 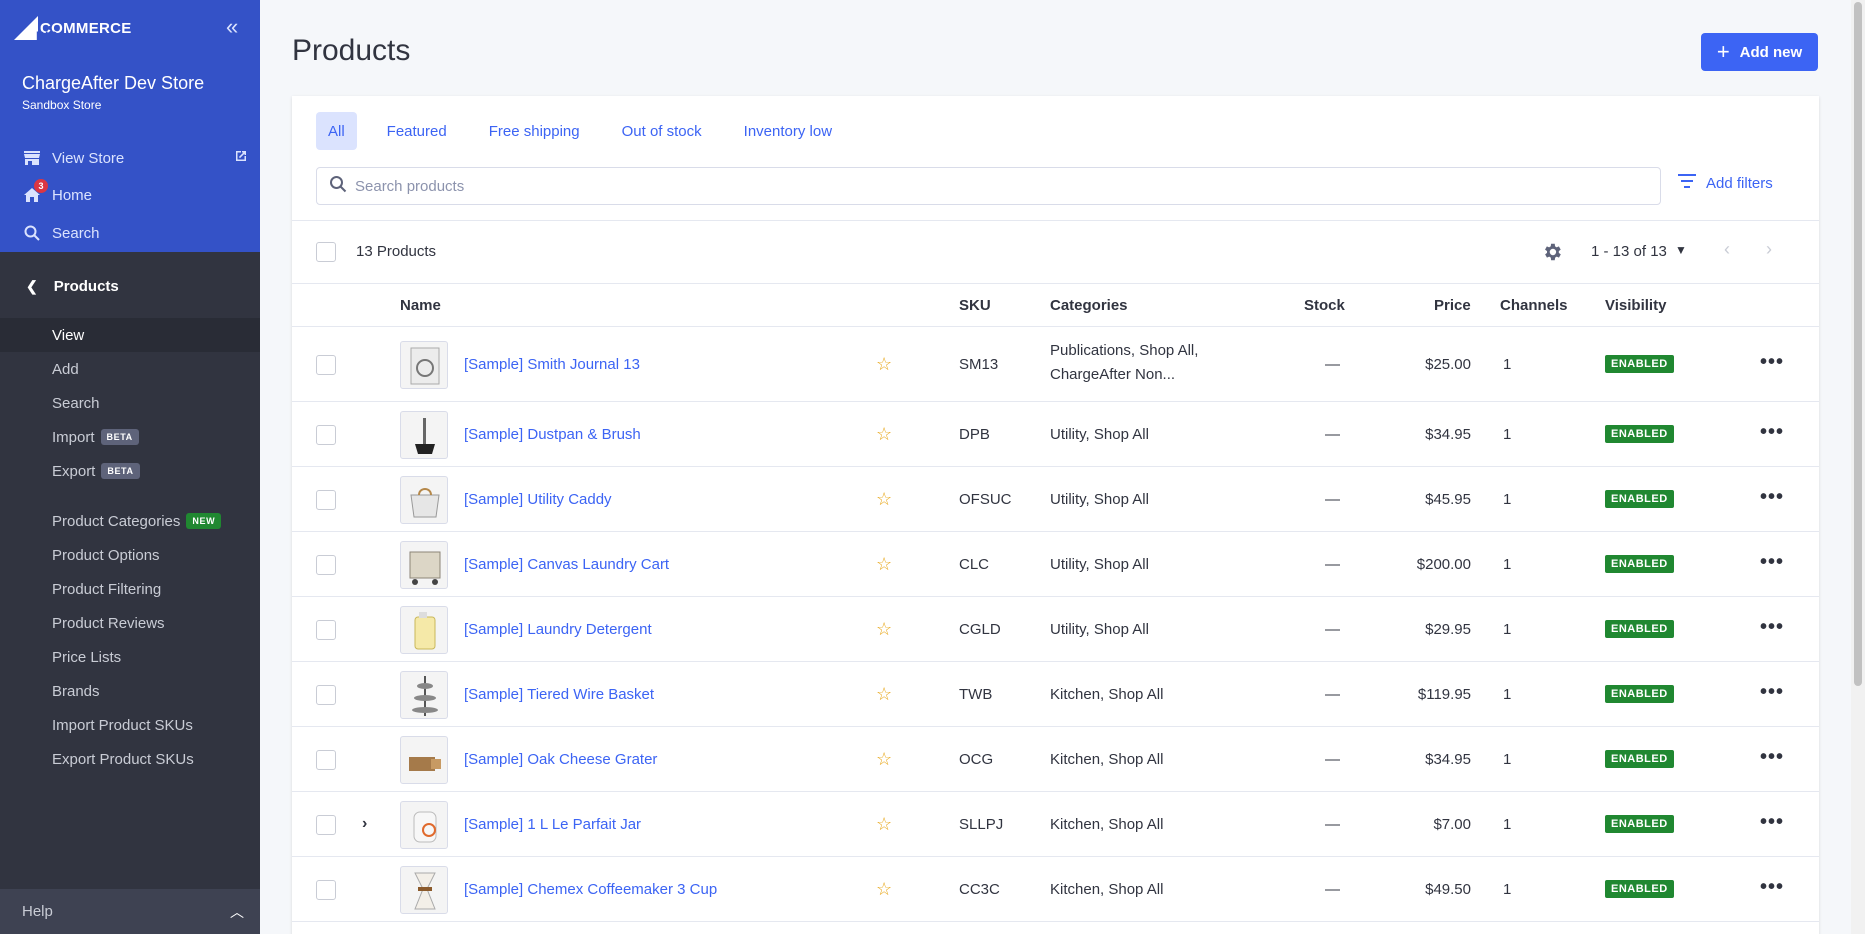 I want to click on sidebar-section-label: Products, so click(x=86, y=286).